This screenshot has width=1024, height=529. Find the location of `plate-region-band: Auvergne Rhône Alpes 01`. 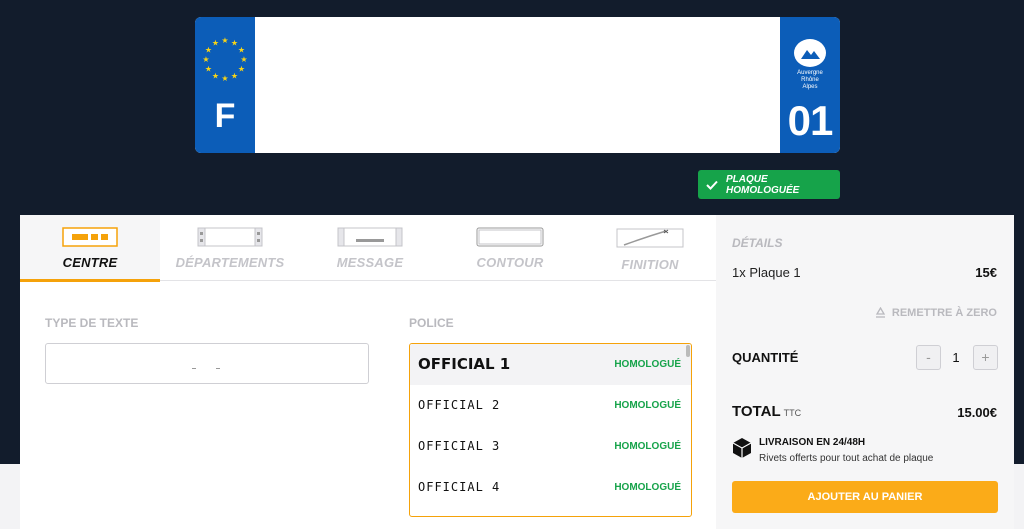

plate-region-band: Auvergne Rhône Alpes 01 is located at coordinates (810, 85).